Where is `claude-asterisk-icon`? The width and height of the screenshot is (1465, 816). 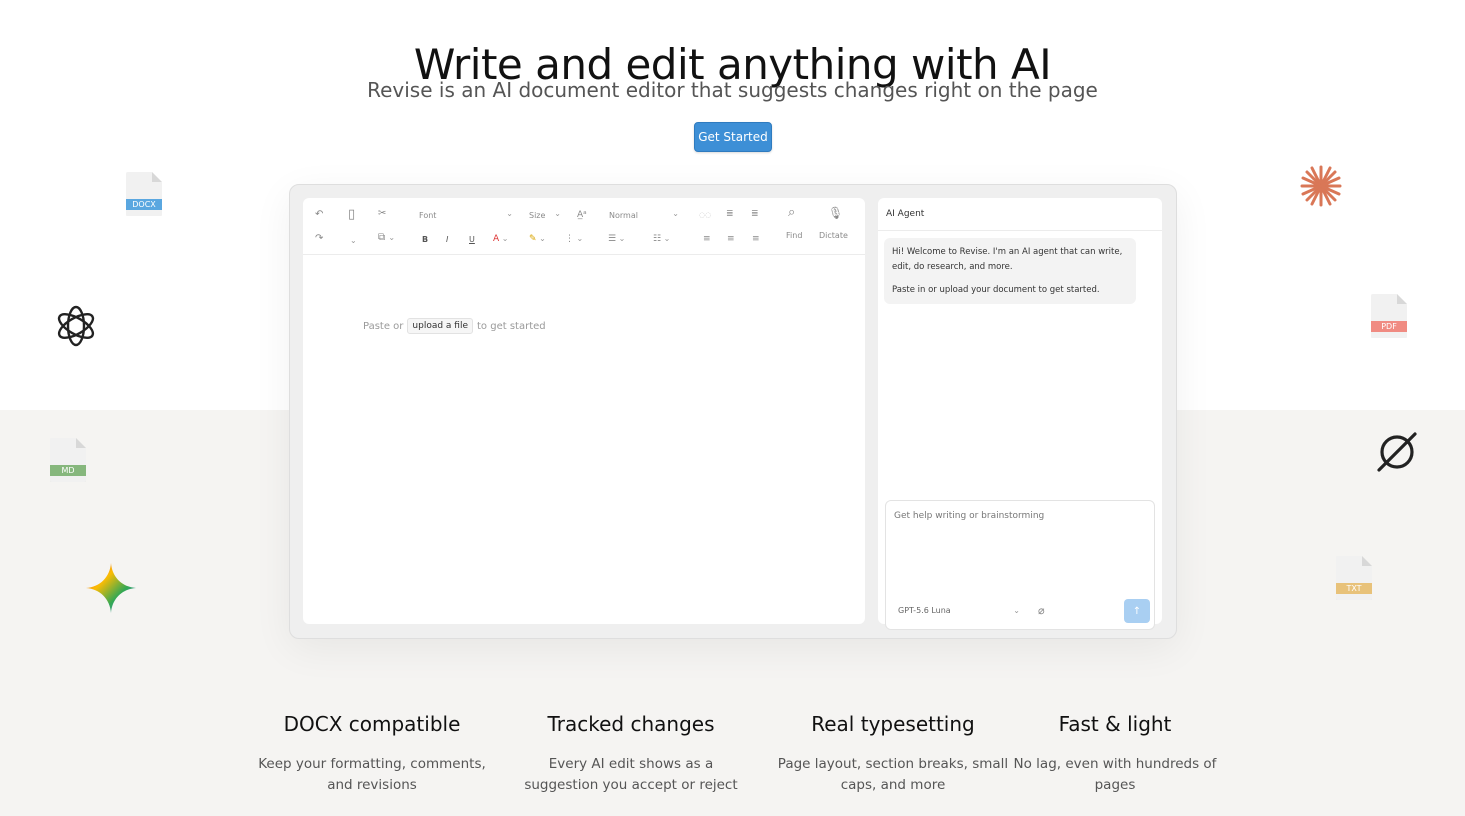 claude-asterisk-icon is located at coordinates (1321, 186).